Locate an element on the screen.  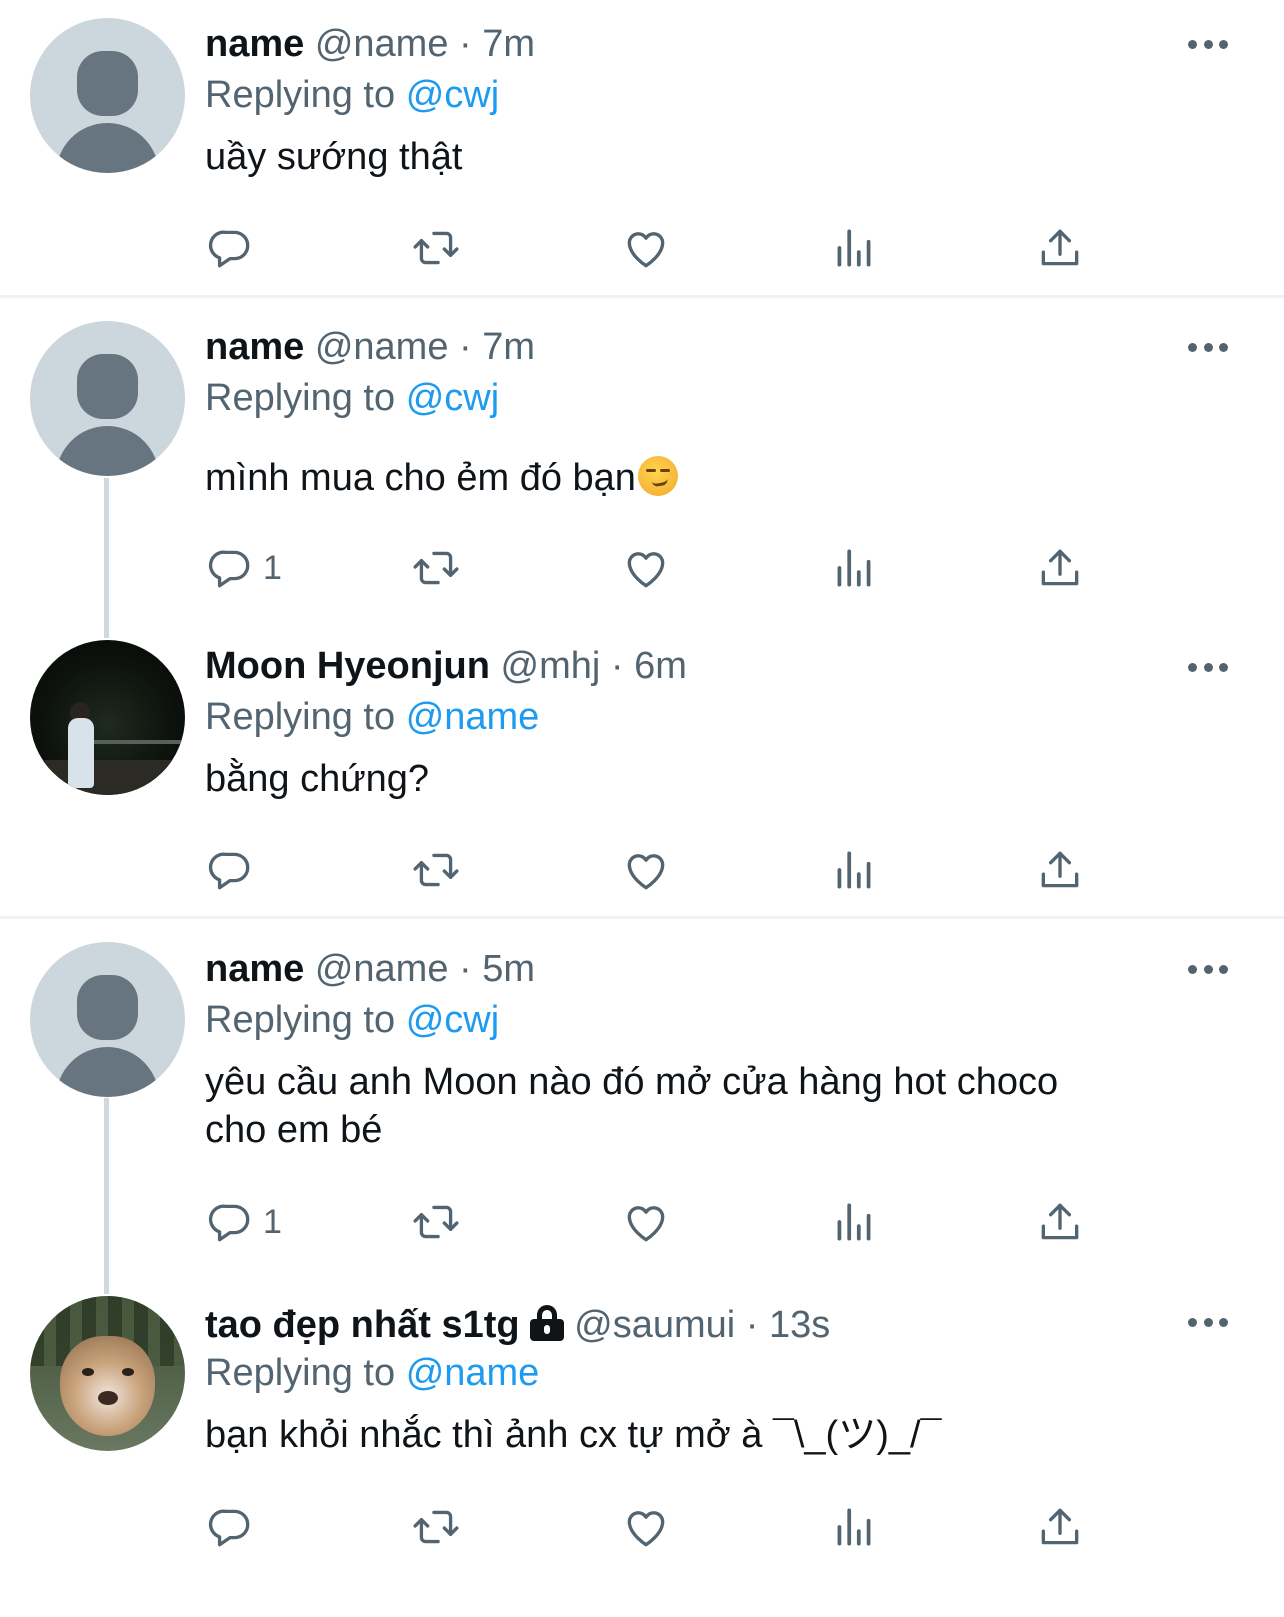
tweet-text-content: mình mua cho ẻm đó bạn is located at coordinates (420, 478).